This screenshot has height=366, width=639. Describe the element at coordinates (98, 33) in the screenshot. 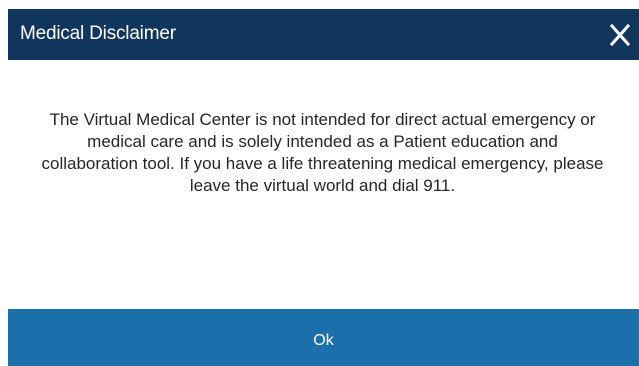

I see `dialog-title: Medical Disclaimer` at that location.